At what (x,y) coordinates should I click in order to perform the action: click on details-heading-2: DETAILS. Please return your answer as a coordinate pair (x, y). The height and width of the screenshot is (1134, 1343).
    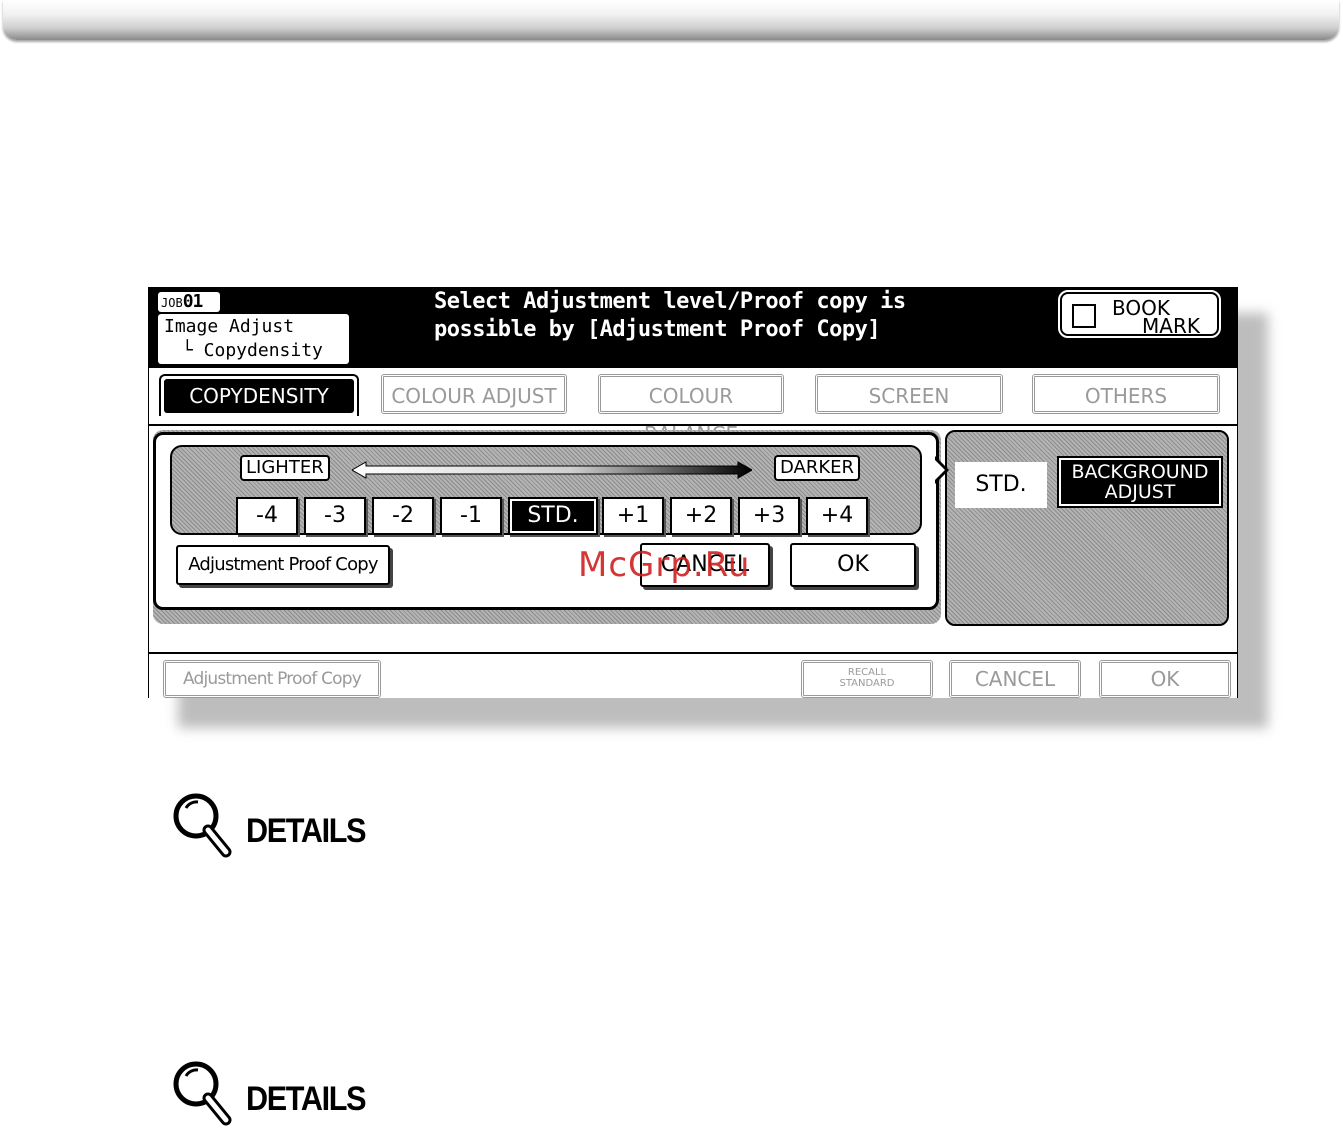
    Looking at the image, I should click on (288, 1094).